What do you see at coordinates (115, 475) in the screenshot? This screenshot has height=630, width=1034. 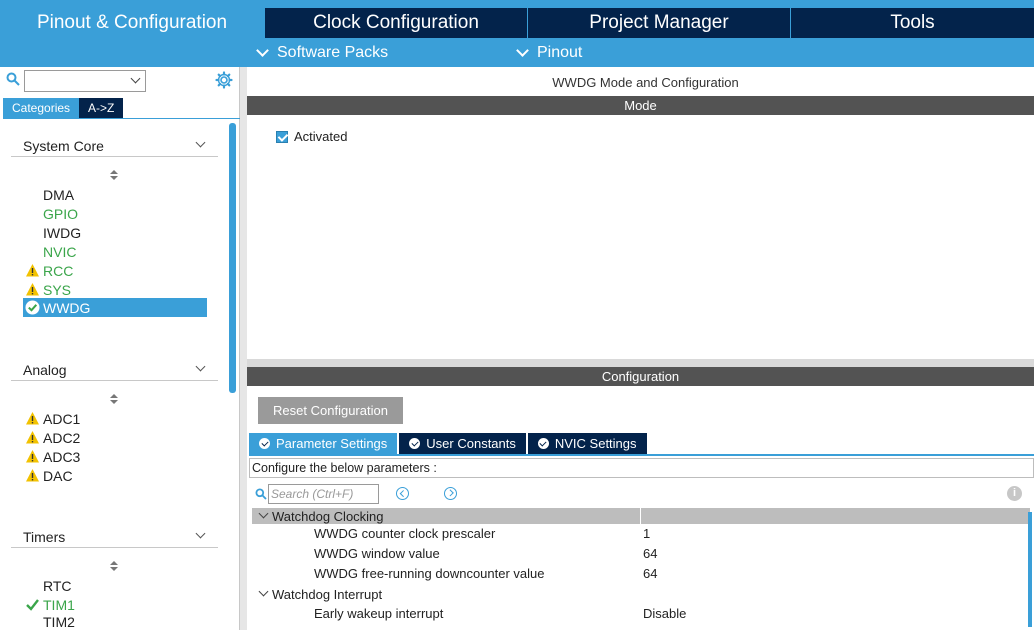 I see `list-item-dac: DAC` at bounding box center [115, 475].